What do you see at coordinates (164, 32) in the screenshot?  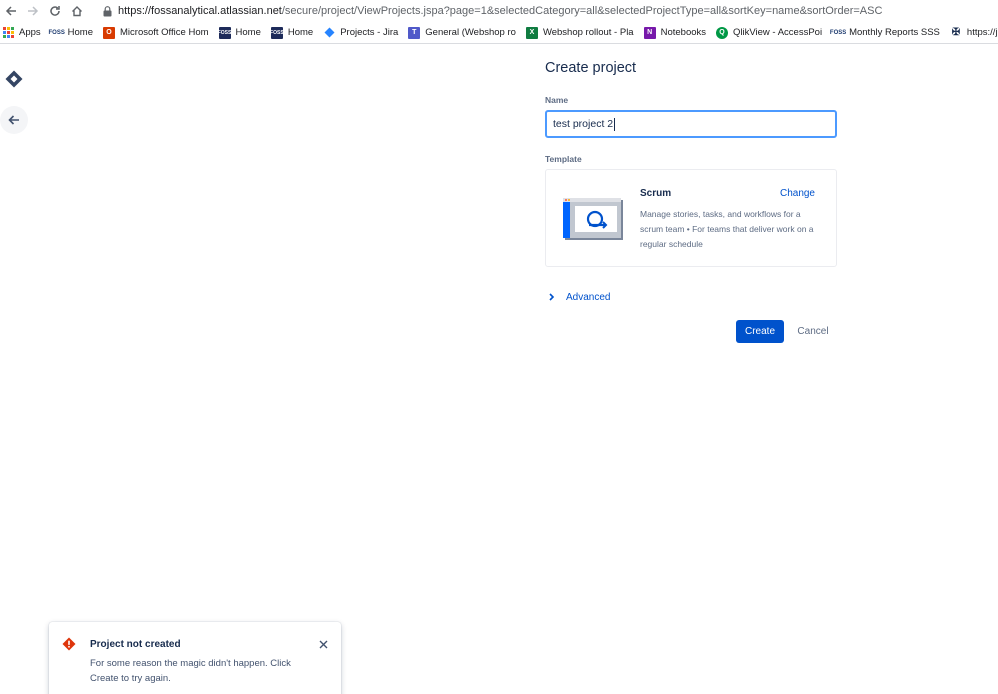 I see `bookmark-label: Microsoft Office Hom` at bounding box center [164, 32].